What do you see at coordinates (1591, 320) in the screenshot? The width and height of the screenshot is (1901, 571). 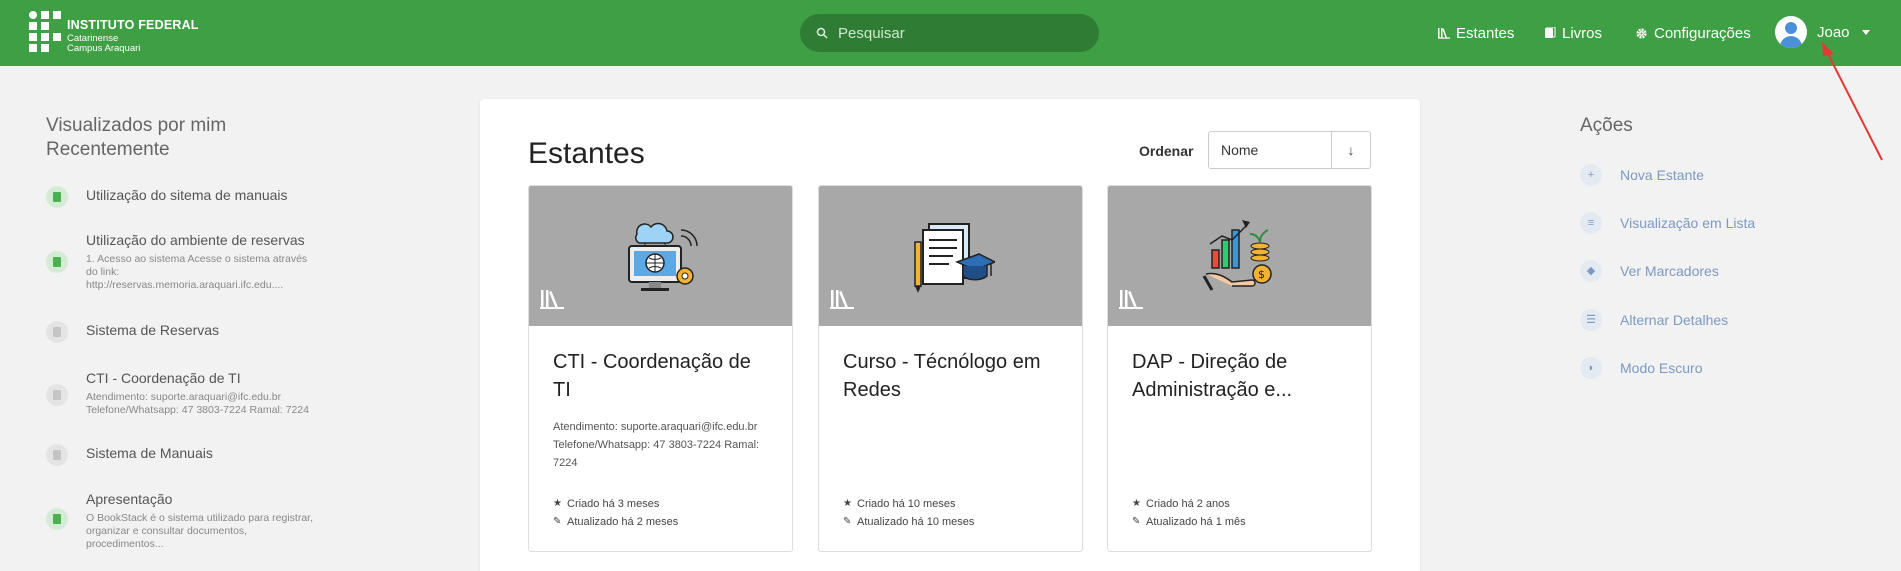 I see `details-icon: ☰` at bounding box center [1591, 320].